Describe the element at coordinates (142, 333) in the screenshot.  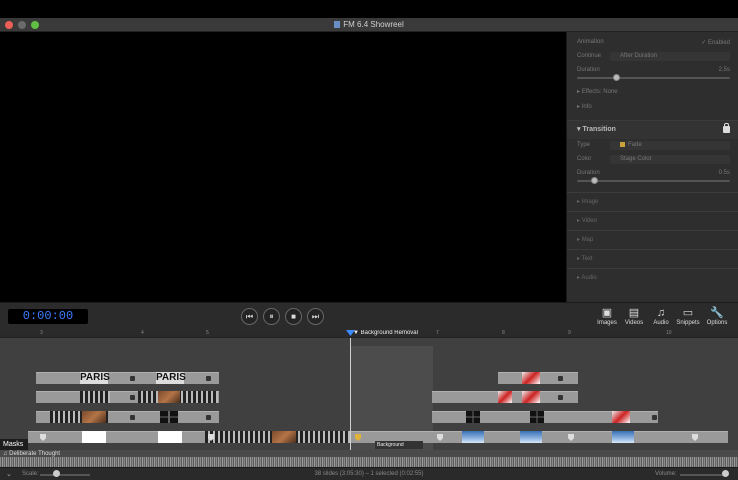
I see `ruler-tick: 4` at that location.